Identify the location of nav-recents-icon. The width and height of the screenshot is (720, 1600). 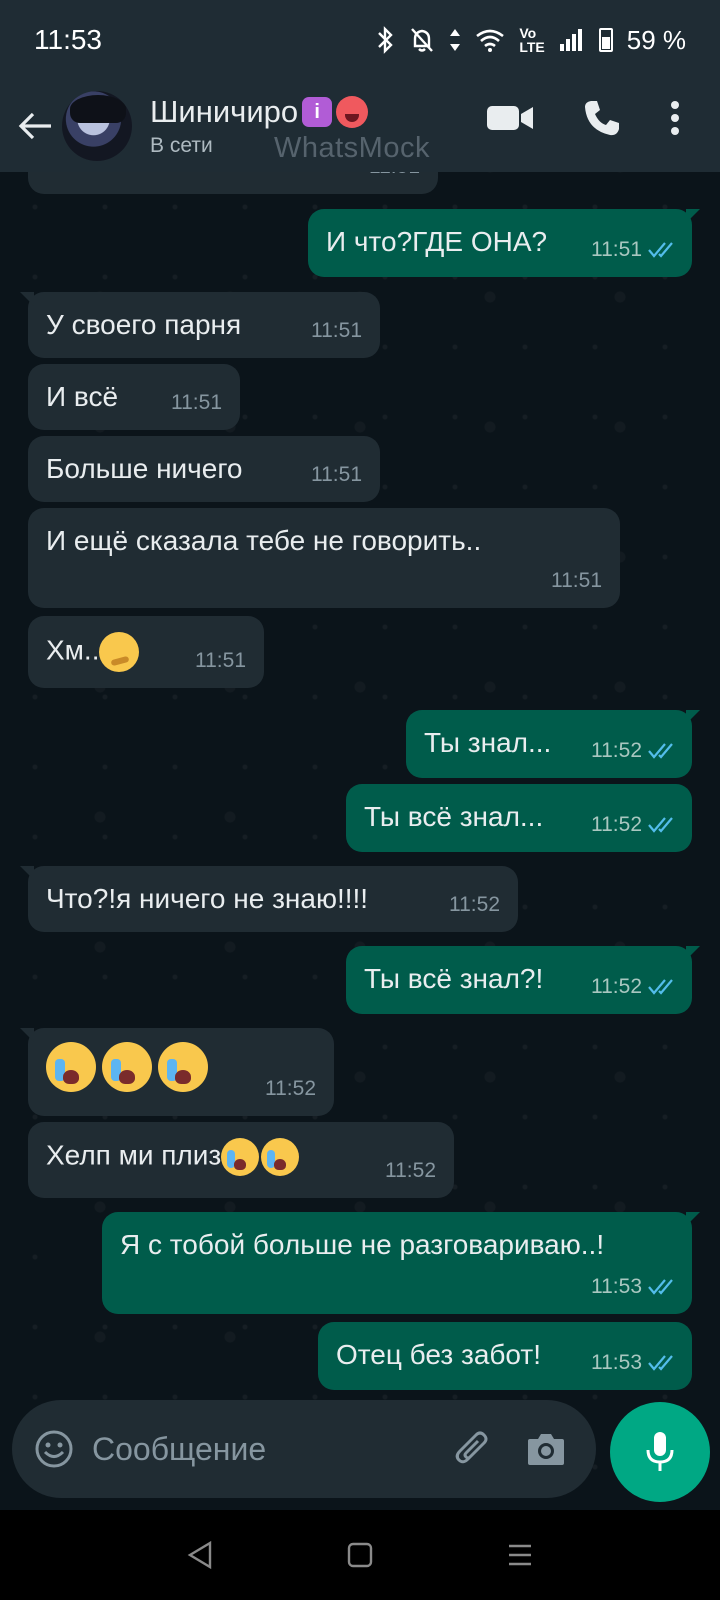
(520, 1555).